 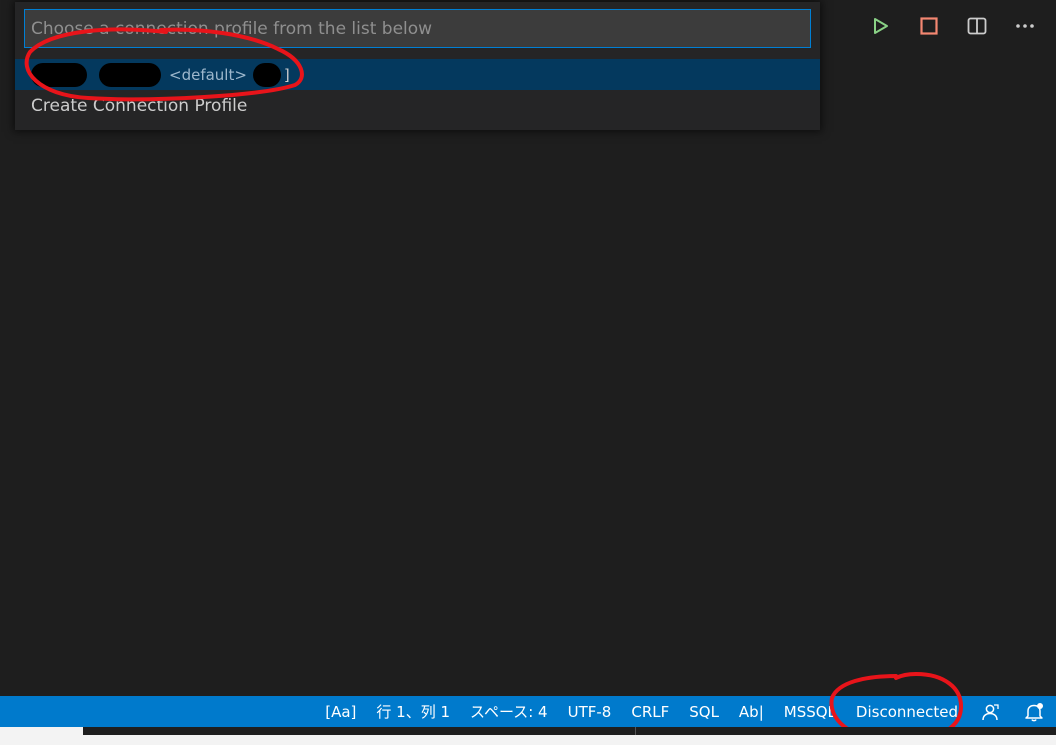 What do you see at coordinates (417, 74) in the screenshot?
I see `connection-profile-item: <default> ]` at bounding box center [417, 74].